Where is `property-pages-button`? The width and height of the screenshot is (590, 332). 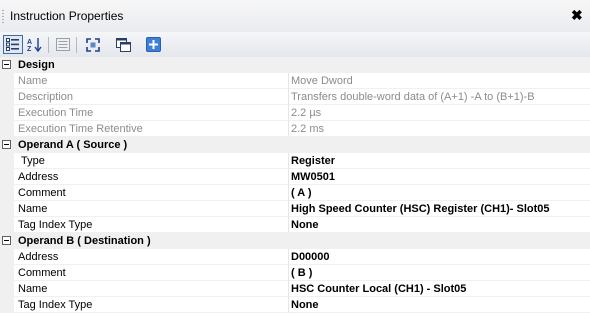
property-pages-button is located at coordinates (63, 44).